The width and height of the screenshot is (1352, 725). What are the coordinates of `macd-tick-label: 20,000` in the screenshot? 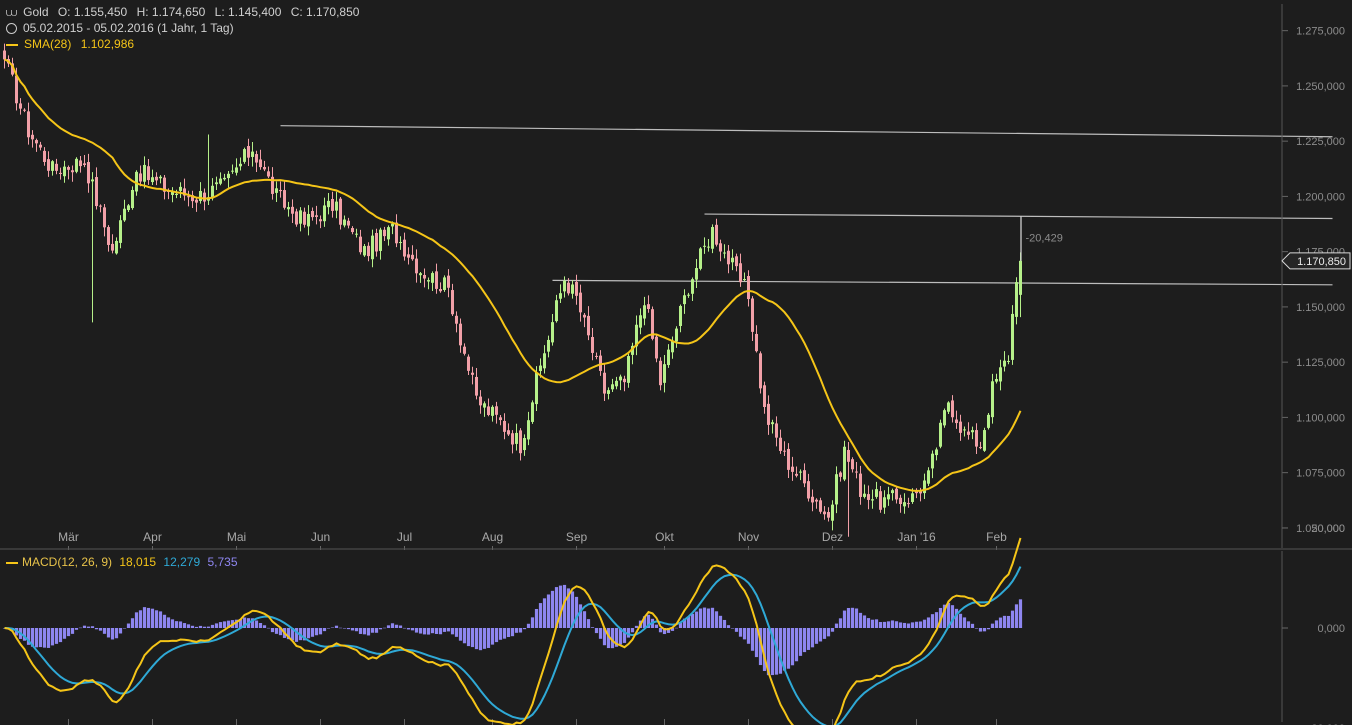 It's located at (1328, 529).